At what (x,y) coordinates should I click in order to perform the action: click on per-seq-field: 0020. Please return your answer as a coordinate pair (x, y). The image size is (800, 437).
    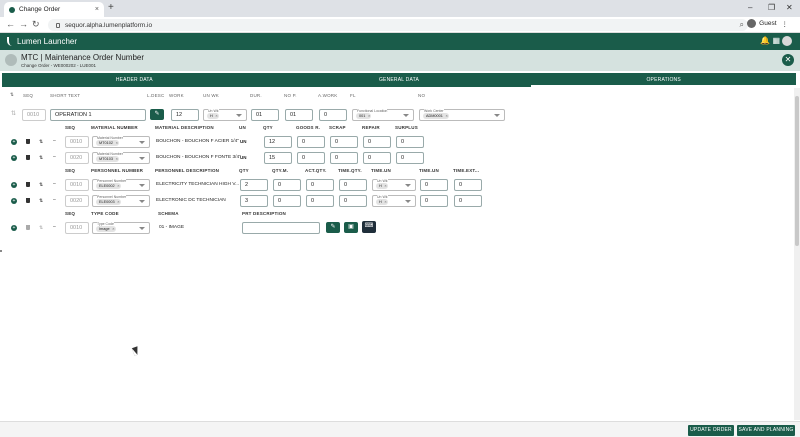
    Looking at the image, I should click on (77, 201).